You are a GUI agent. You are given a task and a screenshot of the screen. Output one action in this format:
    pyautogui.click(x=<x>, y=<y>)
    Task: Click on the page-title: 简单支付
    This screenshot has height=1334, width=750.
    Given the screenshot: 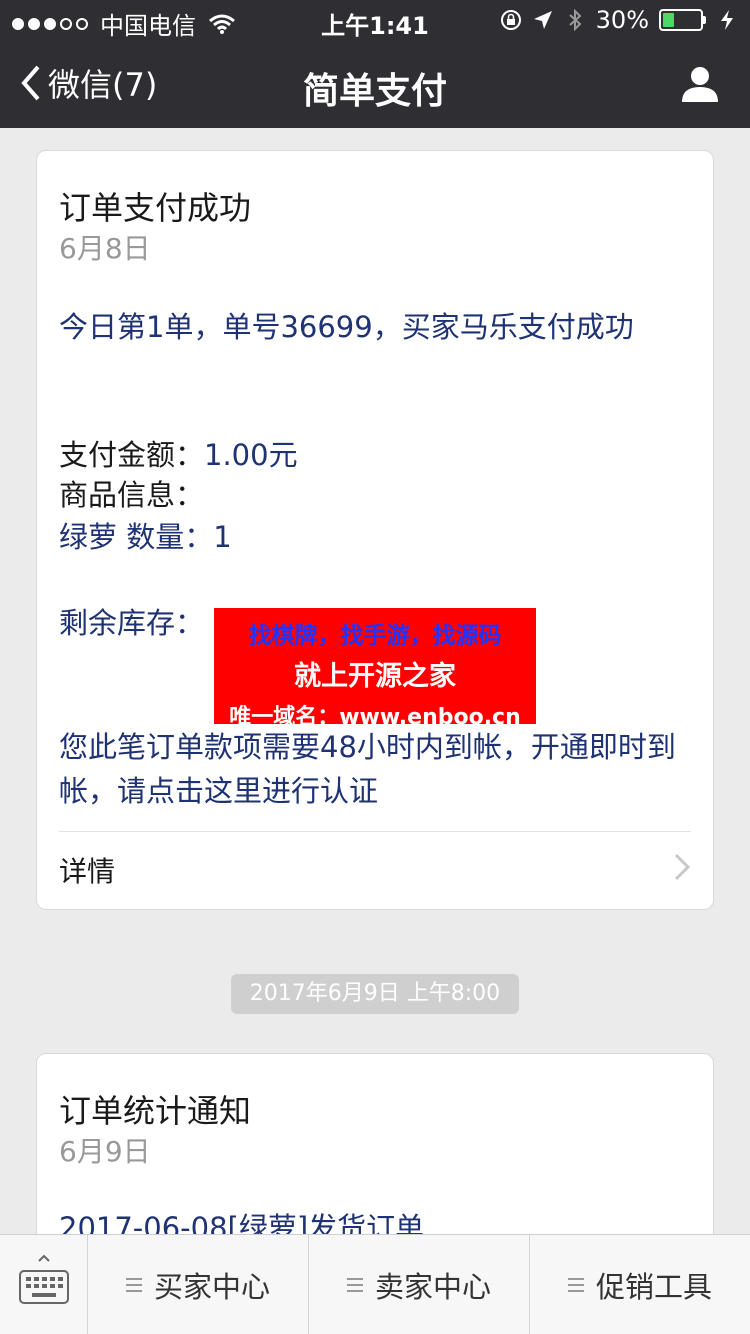 What is the action you would take?
    pyautogui.click(x=374, y=91)
    